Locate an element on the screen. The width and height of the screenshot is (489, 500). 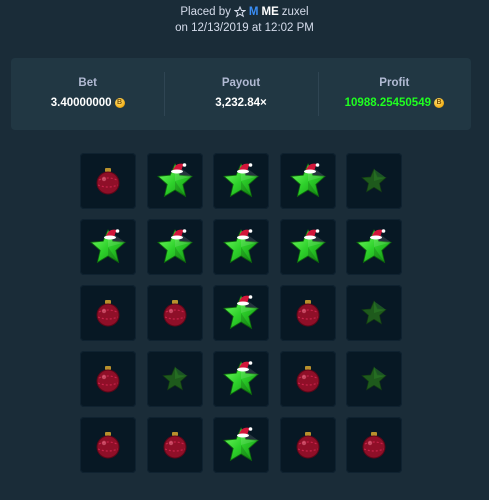
bet-label: Bet is located at coordinates (87, 83).